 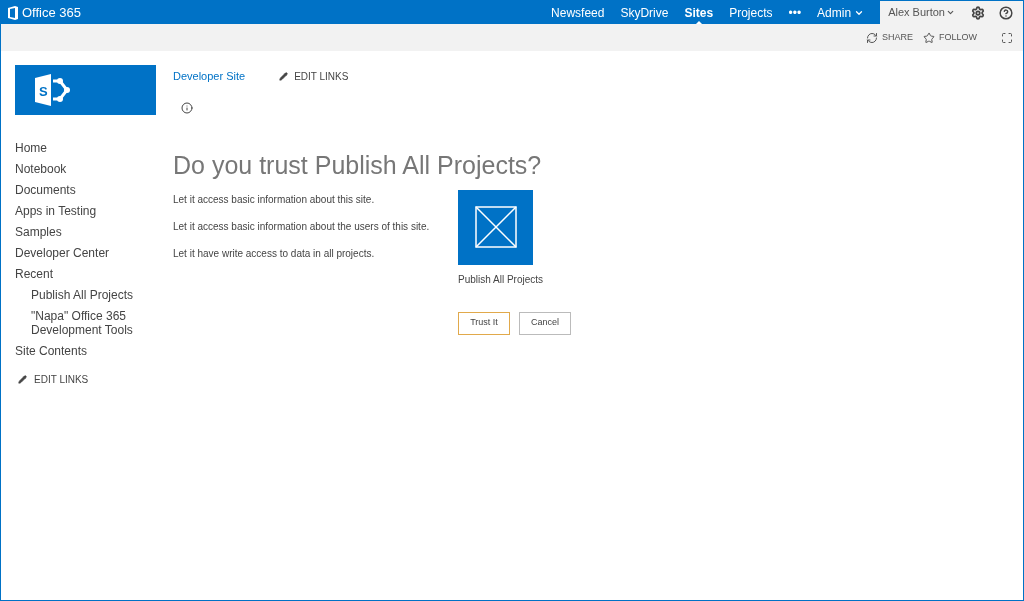 I want to click on nav-link: Home, so click(x=86, y=148).